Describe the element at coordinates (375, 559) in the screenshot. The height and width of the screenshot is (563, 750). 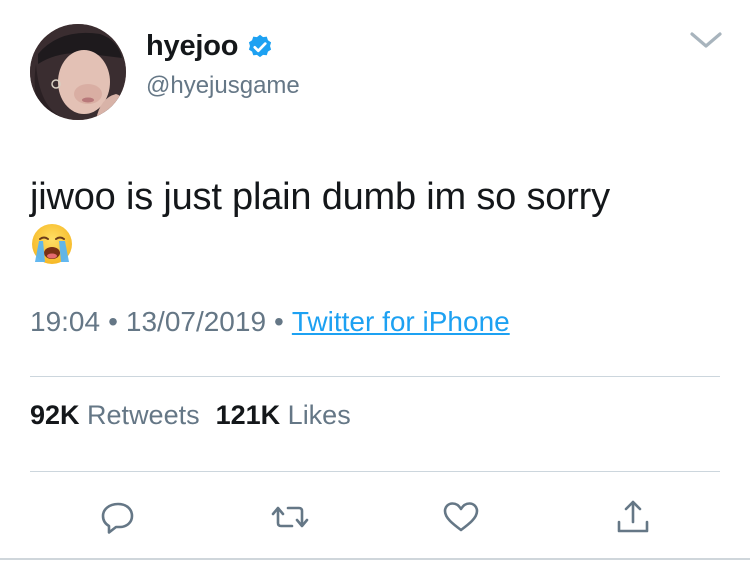
I see `bottom-border` at that location.